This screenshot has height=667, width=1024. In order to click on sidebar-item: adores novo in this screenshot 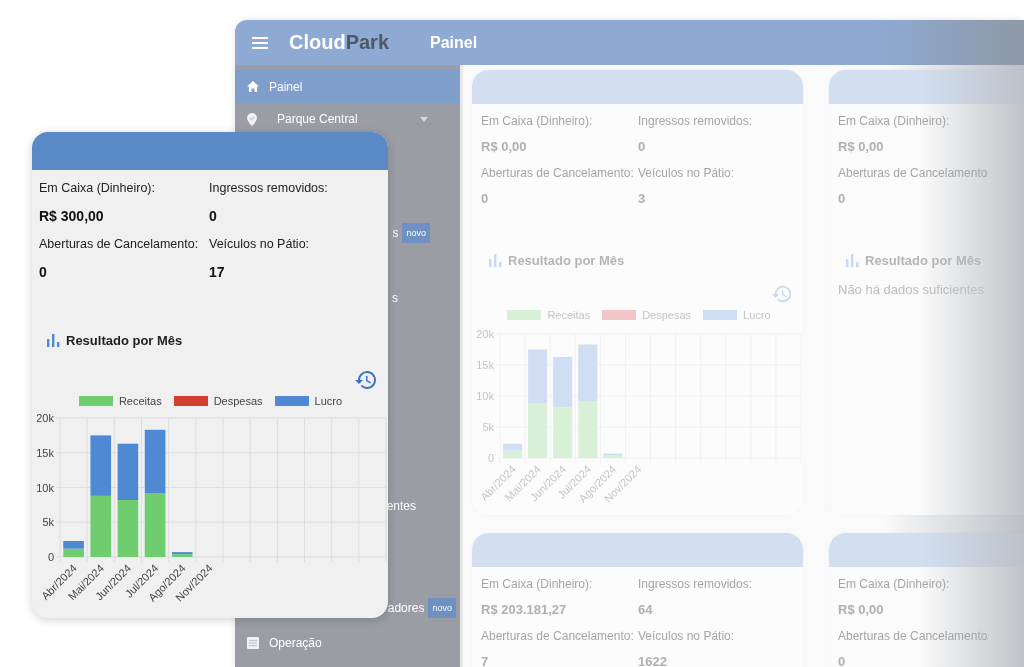, I will do `click(421, 607)`.